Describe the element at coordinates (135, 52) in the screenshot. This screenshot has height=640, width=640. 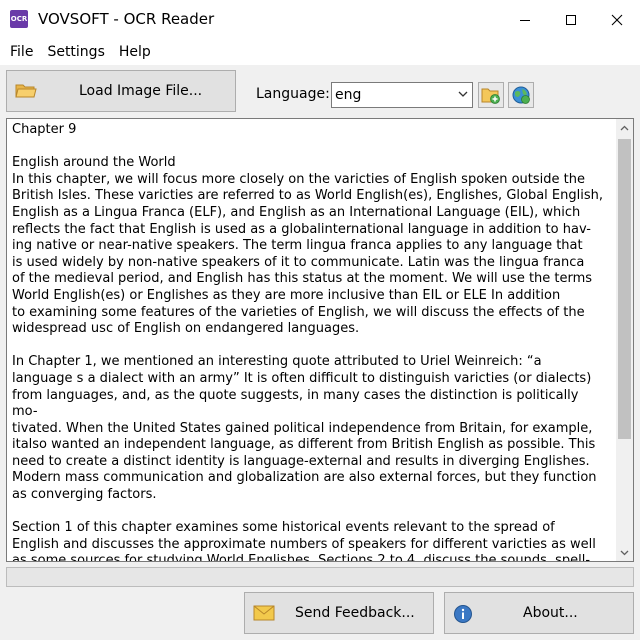
I see `menu-help: Help` at that location.